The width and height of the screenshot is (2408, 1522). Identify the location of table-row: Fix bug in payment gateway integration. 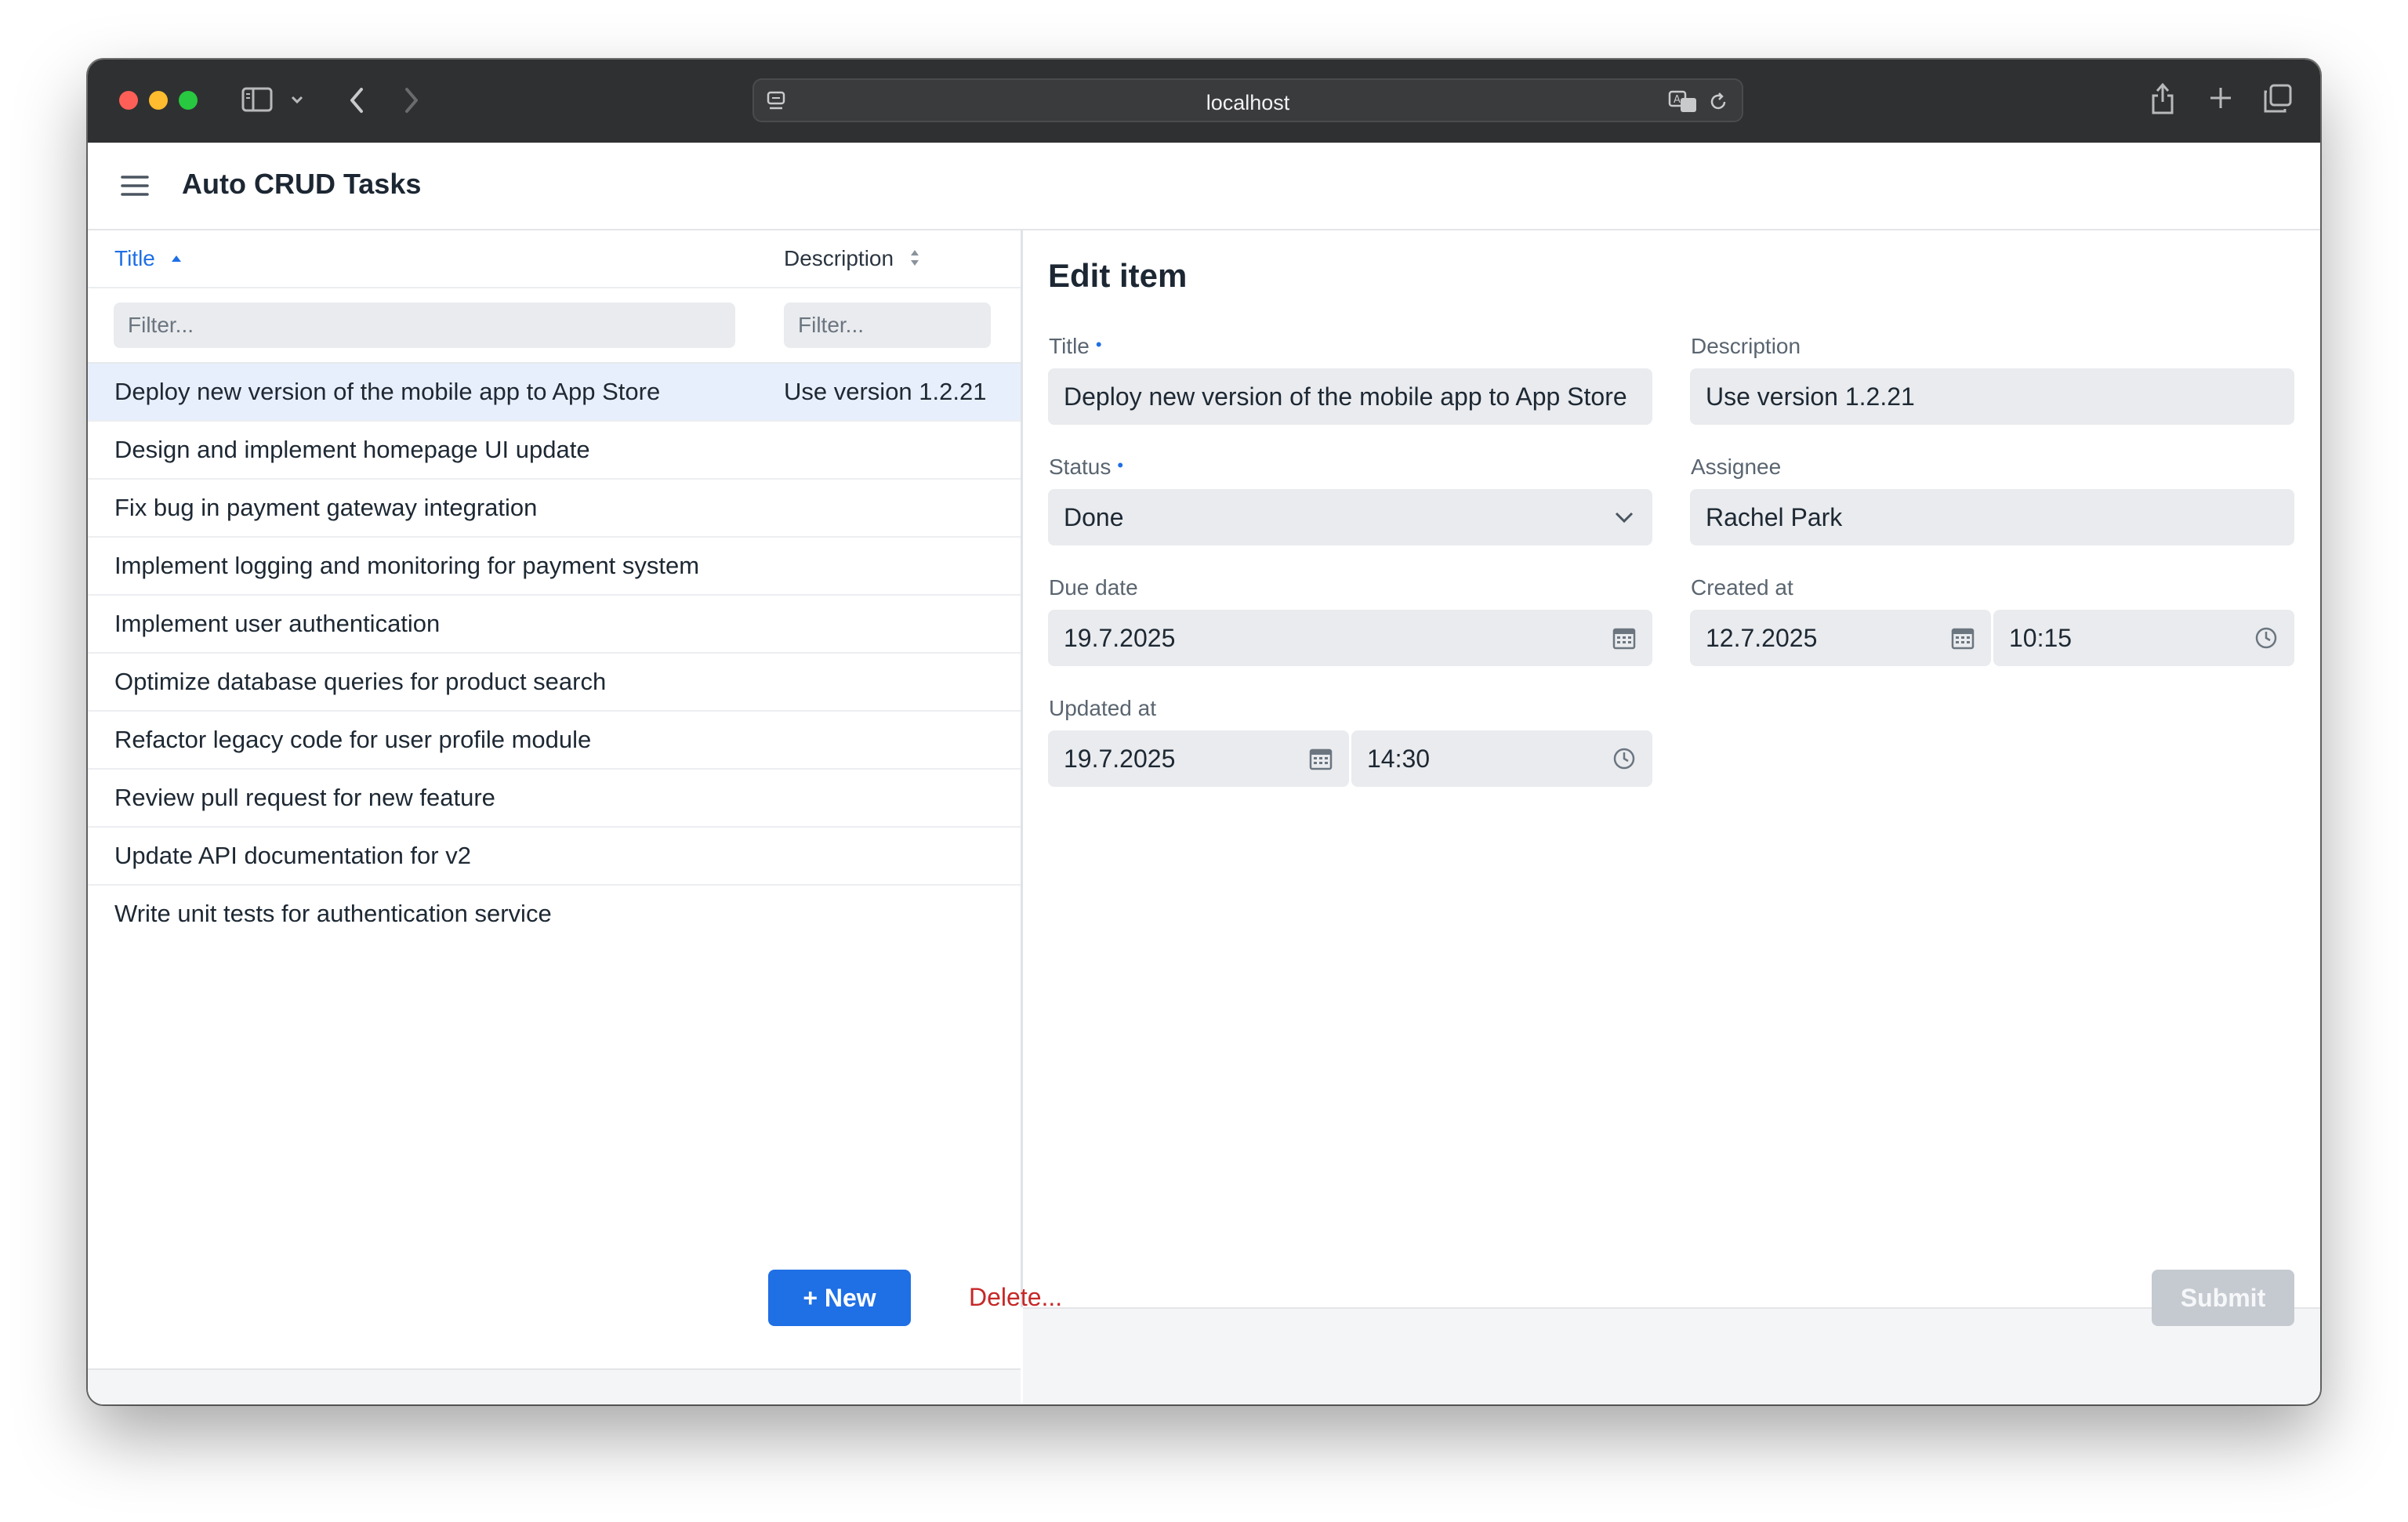
(554, 509).